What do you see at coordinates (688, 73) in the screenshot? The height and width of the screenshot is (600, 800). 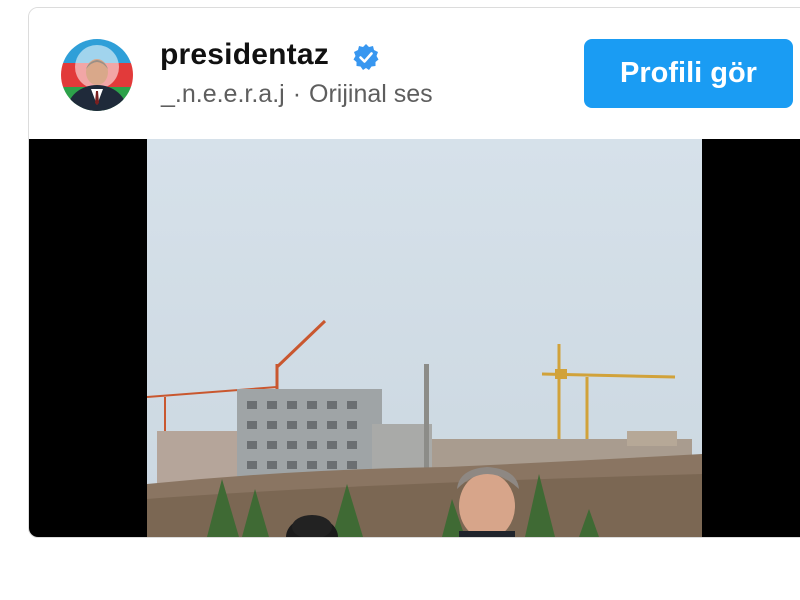 I see `view-profile-button: Profili gör` at bounding box center [688, 73].